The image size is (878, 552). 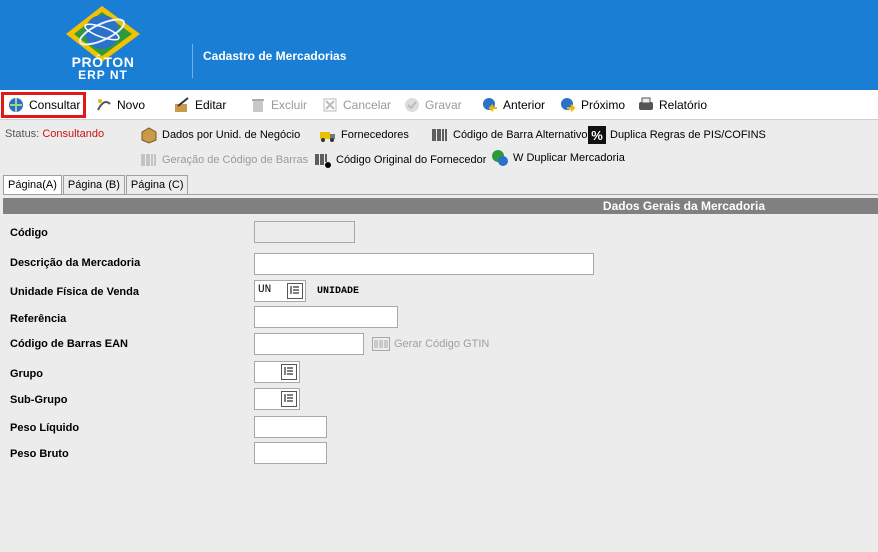 I want to click on status-value: Consultando, so click(x=73, y=134).